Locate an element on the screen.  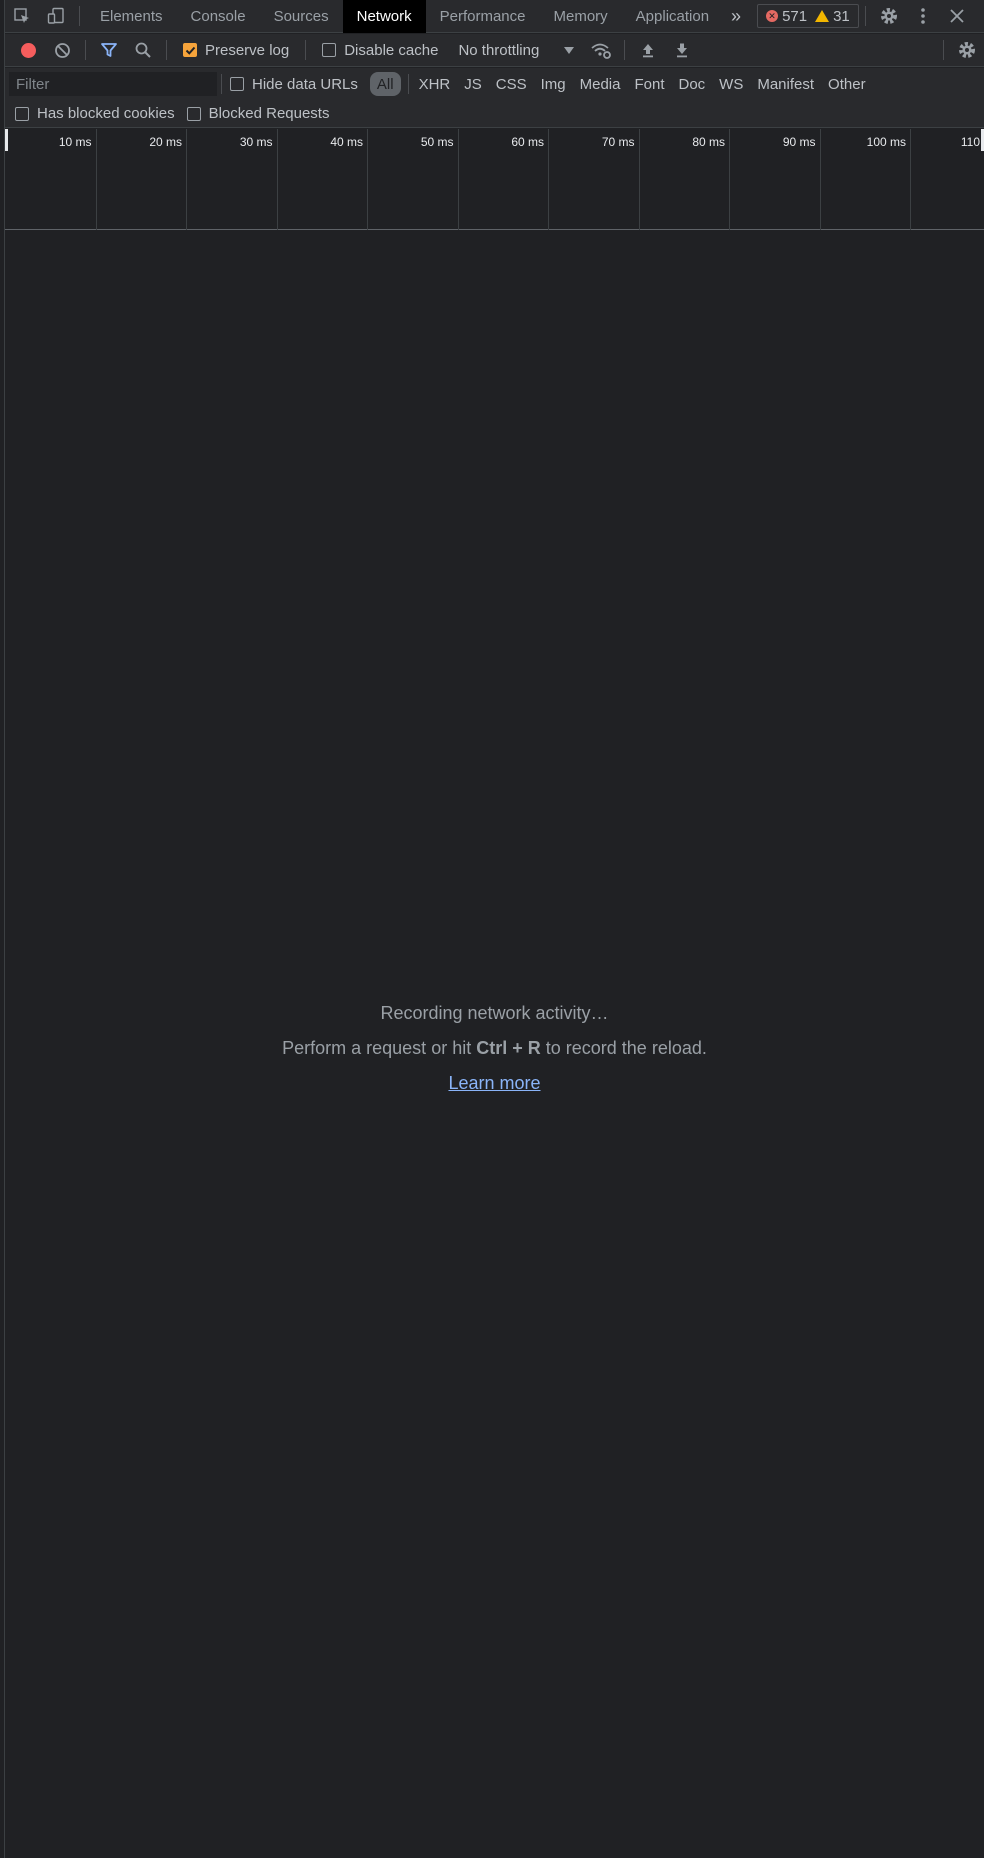
filter-icon is located at coordinates (109, 50).